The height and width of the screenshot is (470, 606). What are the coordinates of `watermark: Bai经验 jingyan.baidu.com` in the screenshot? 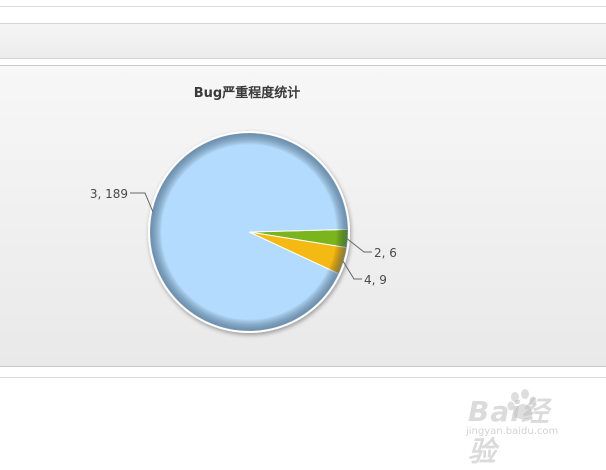 It's located at (517, 428).